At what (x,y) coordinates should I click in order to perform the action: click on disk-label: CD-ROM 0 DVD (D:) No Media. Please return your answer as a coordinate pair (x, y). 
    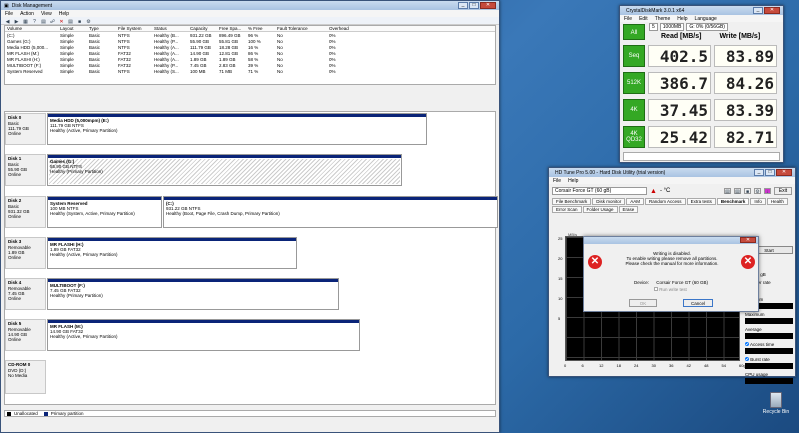
    Looking at the image, I should click on (25, 377).